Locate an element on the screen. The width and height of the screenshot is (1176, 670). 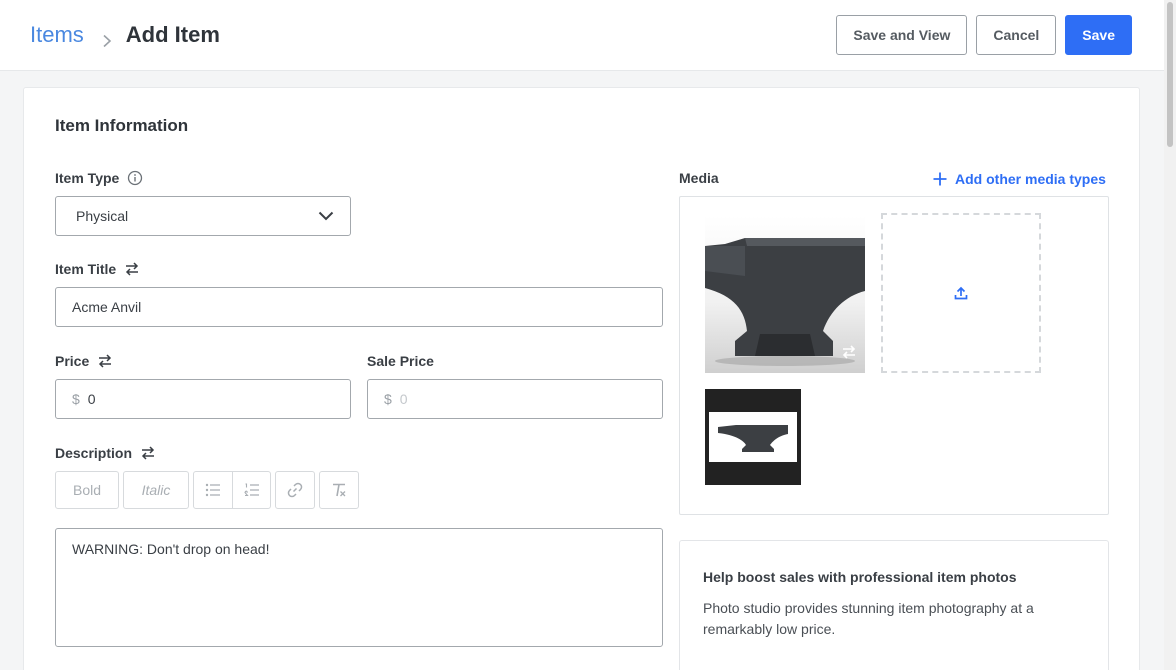
description-label-row: Description is located at coordinates (105, 453).